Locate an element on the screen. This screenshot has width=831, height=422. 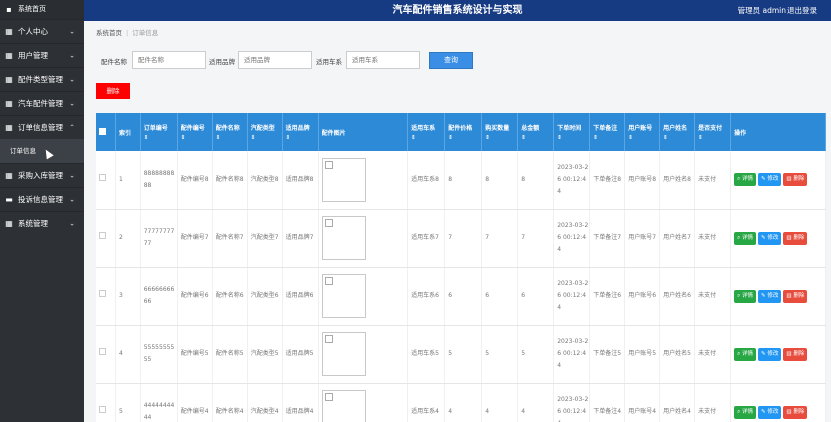
cell-time: 2023-03-26 00:12:44 is located at coordinates (572, 296).